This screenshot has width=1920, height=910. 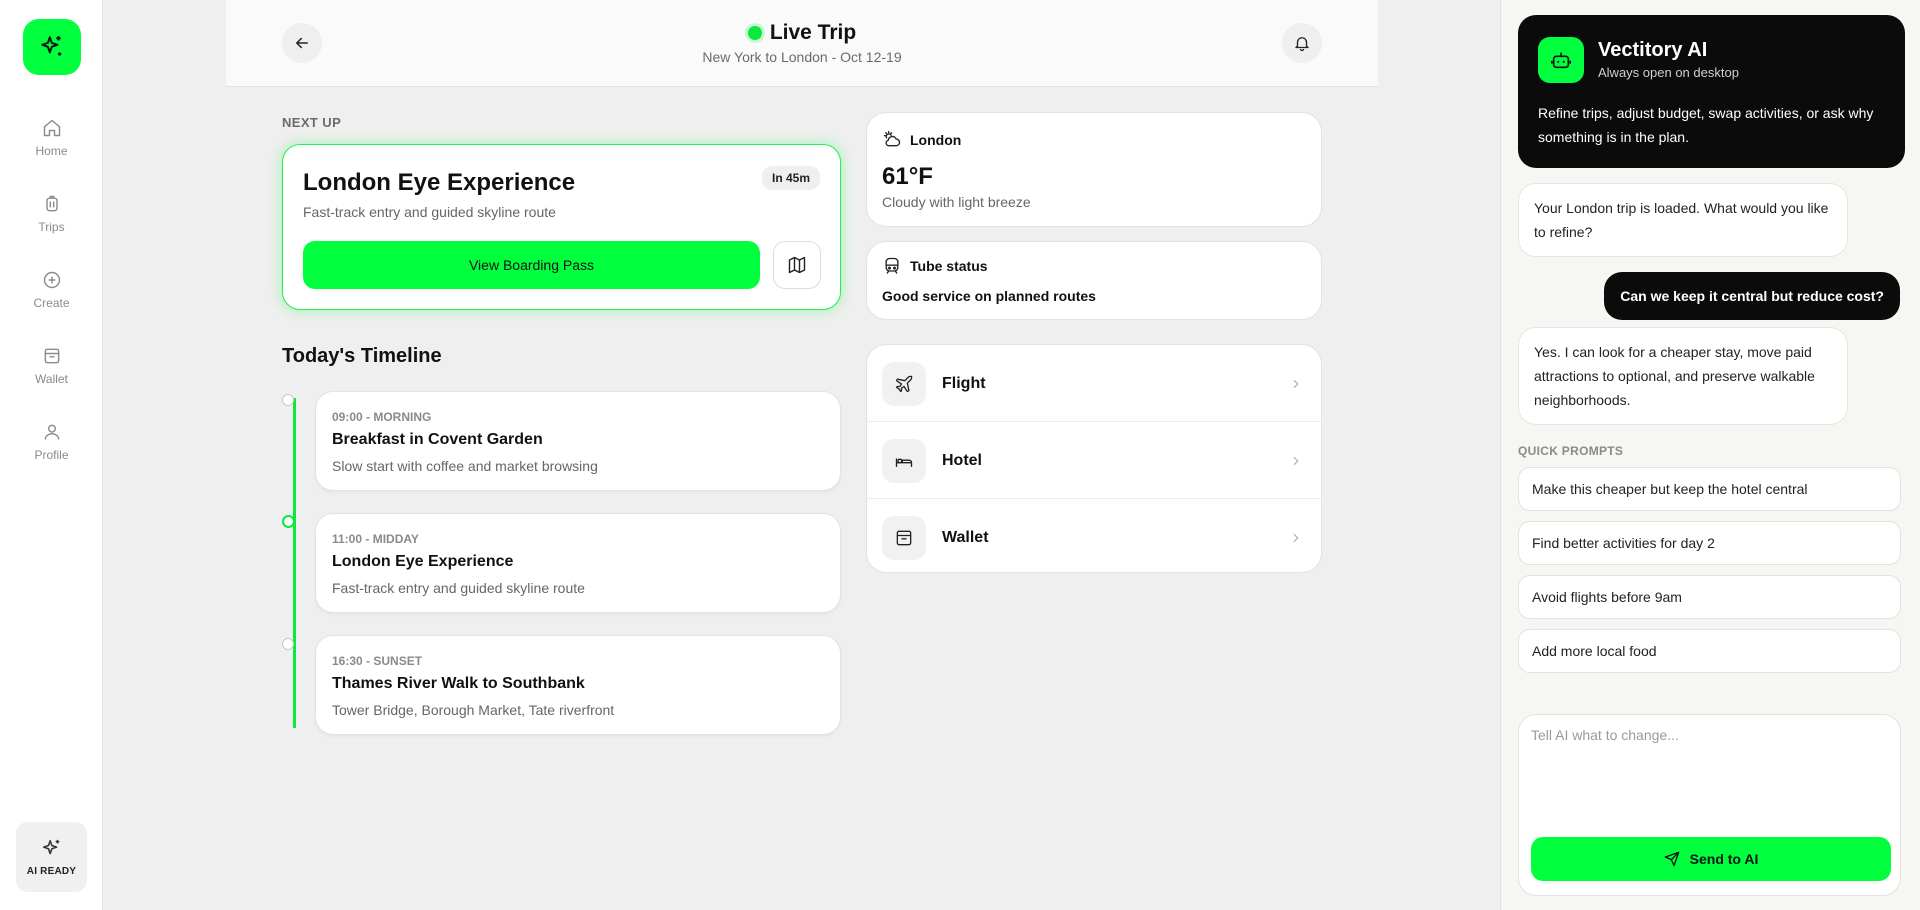 What do you see at coordinates (312, 122) in the screenshot?
I see `next-up-label: NEXT UP` at bounding box center [312, 122].